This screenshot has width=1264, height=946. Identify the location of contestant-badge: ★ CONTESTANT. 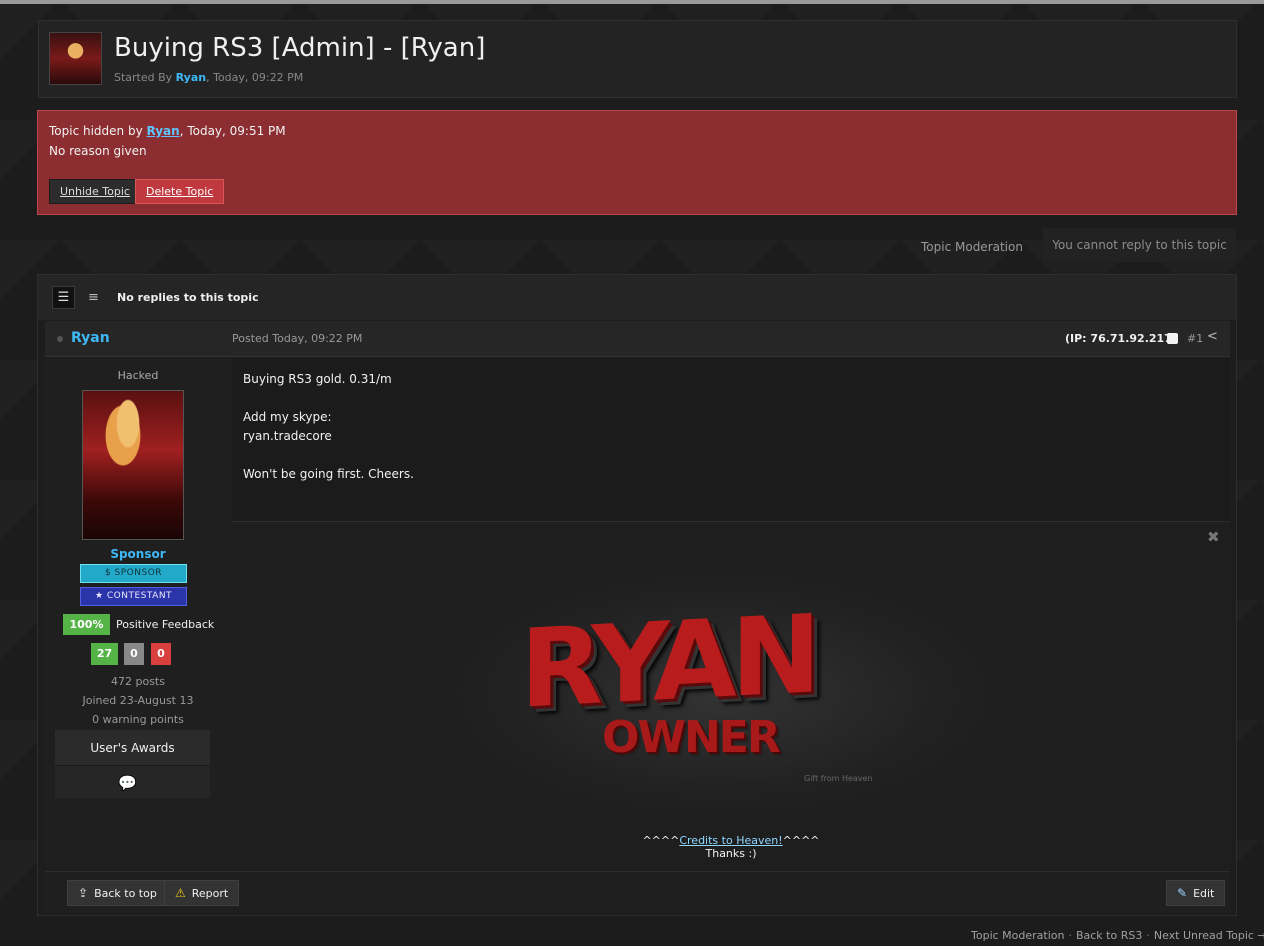
(133, 596).